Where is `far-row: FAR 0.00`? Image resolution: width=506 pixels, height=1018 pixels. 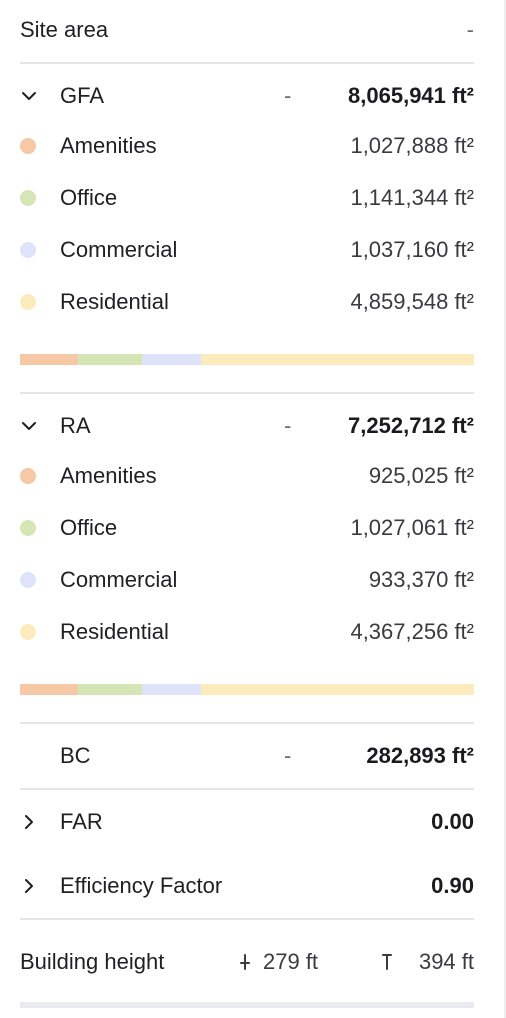 far-row: FAR 0.00 is located at coordinates (247, 822).